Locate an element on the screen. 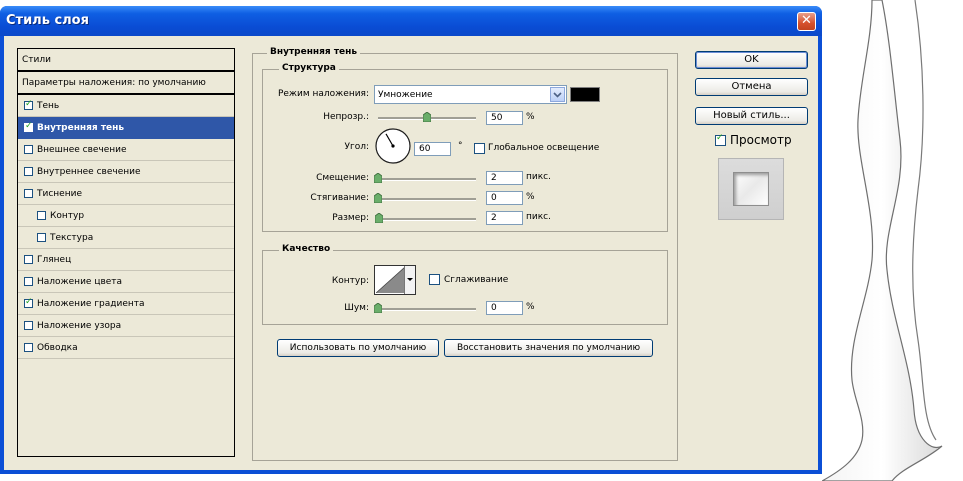  distance-slider-thumb is located at coordinates (378, 178).